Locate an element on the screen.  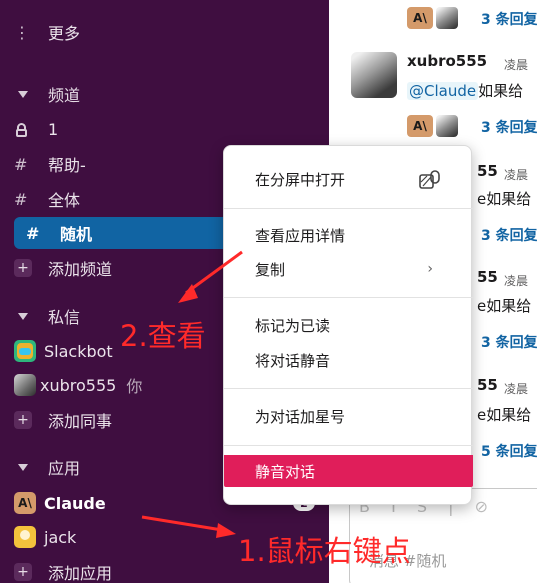
annotation-arrows is located at coordinates (192, 394).